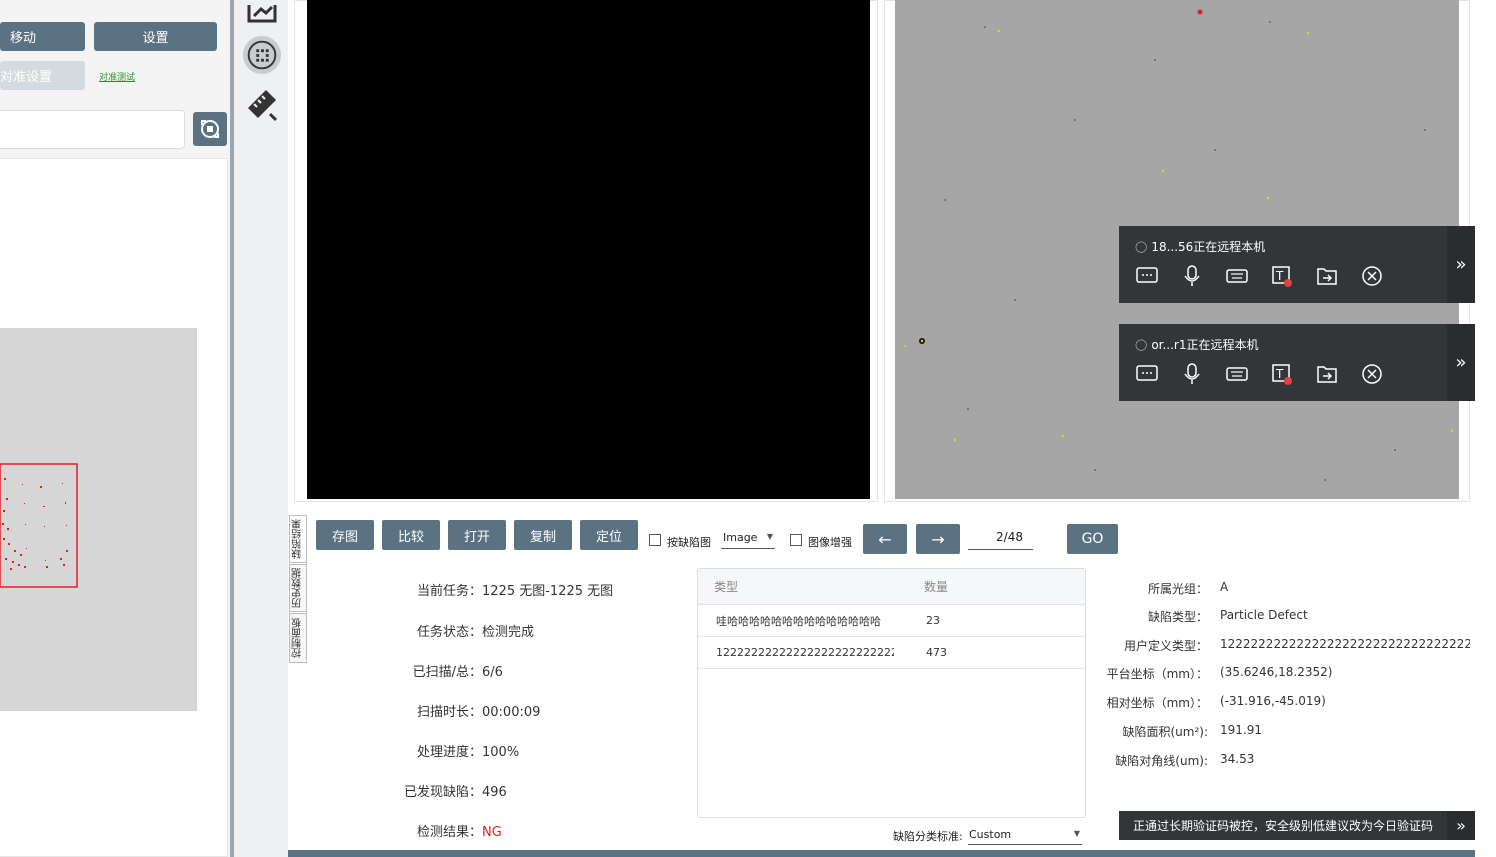  I want to click on measure-tool-icon, so click(262, 104).